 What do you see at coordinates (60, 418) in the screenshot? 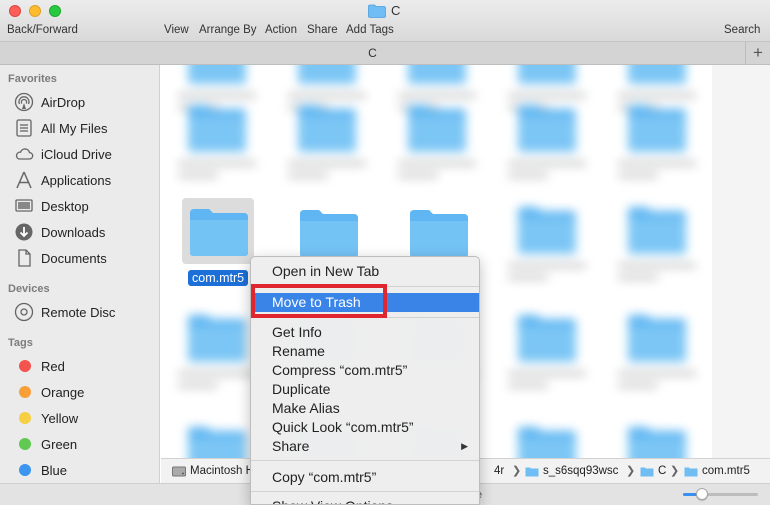
I see `sidebar-item-label: Yellow` at bounding box center [60, 418].